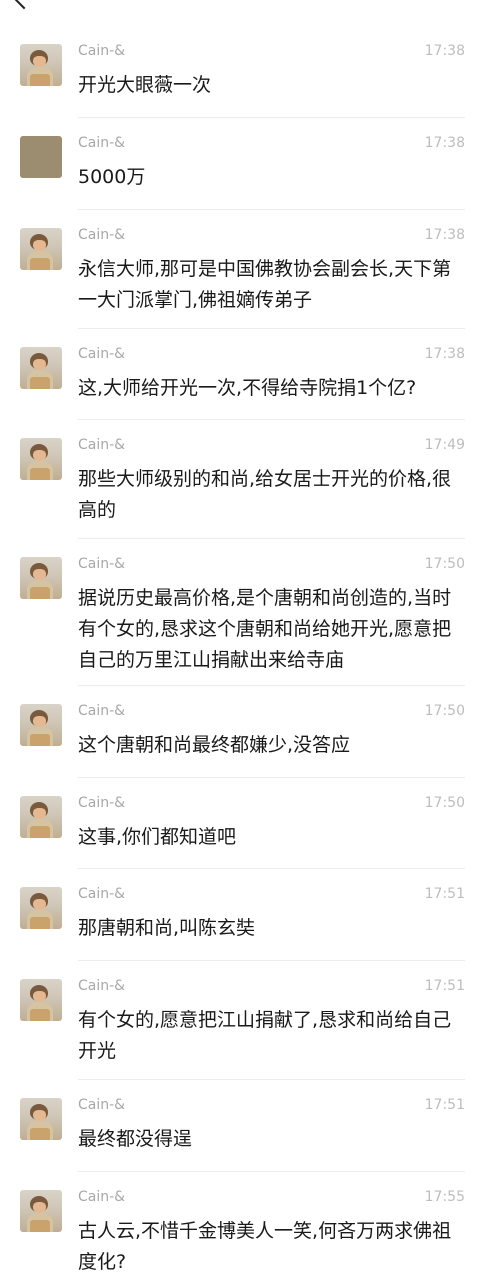  What do you see at coordinates (214, 745) in the screenshot?
I see `message-text: 这个唐朝和尚最终都嫌少,没答应` at bounding box center [214, 745].